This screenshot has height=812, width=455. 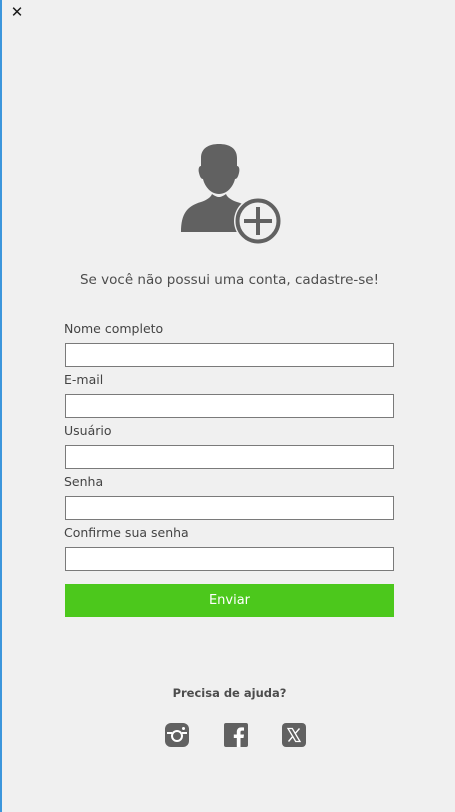 I want to click on email-label: E-mail, so click(x=84, y=379).